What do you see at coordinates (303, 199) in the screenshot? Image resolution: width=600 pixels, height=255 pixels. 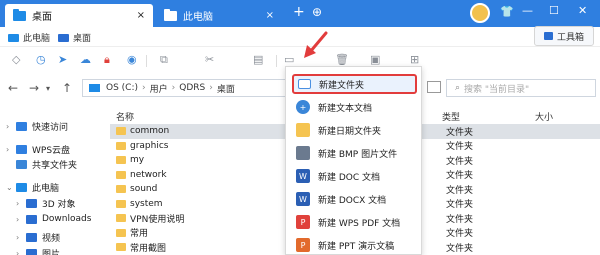 I see `docx-icon: W` at bounding box center [303, 199].